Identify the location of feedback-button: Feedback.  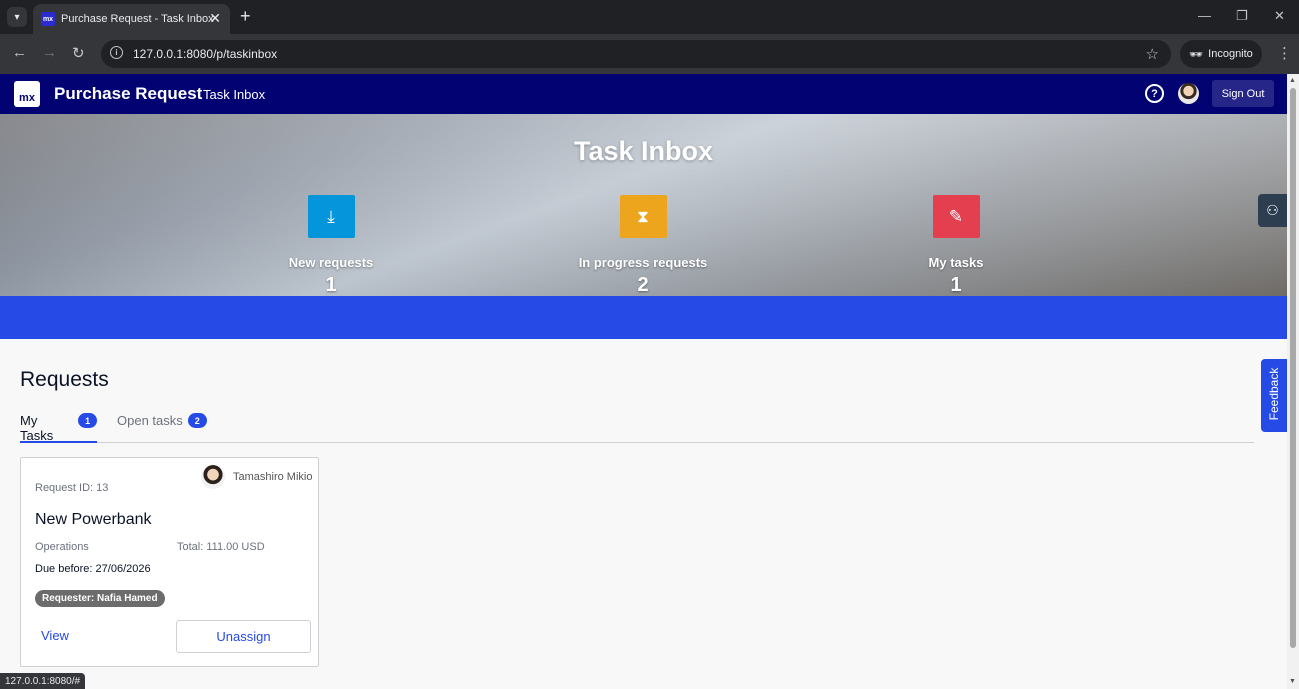
(1274, 395).